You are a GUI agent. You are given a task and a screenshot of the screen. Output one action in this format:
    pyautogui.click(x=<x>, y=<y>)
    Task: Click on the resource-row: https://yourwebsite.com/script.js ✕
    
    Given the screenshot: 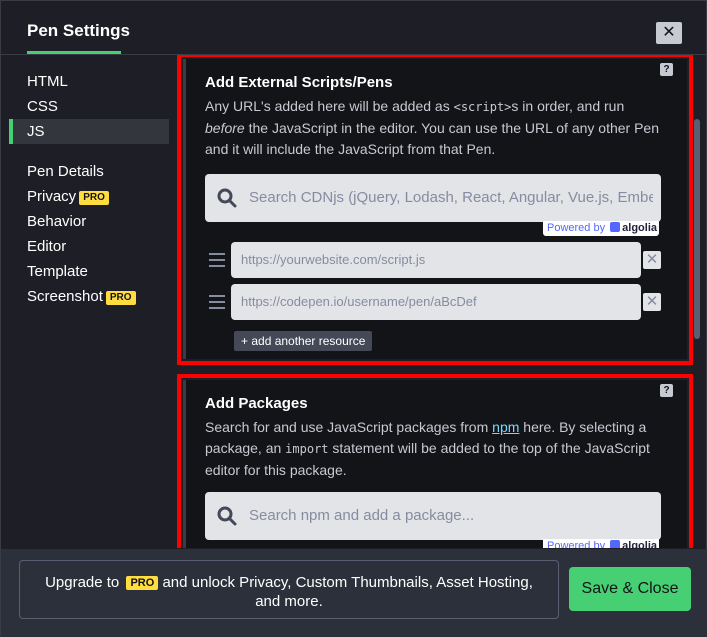 What is the action you would take?
    pyautogui.click(x=435, y=260)
    